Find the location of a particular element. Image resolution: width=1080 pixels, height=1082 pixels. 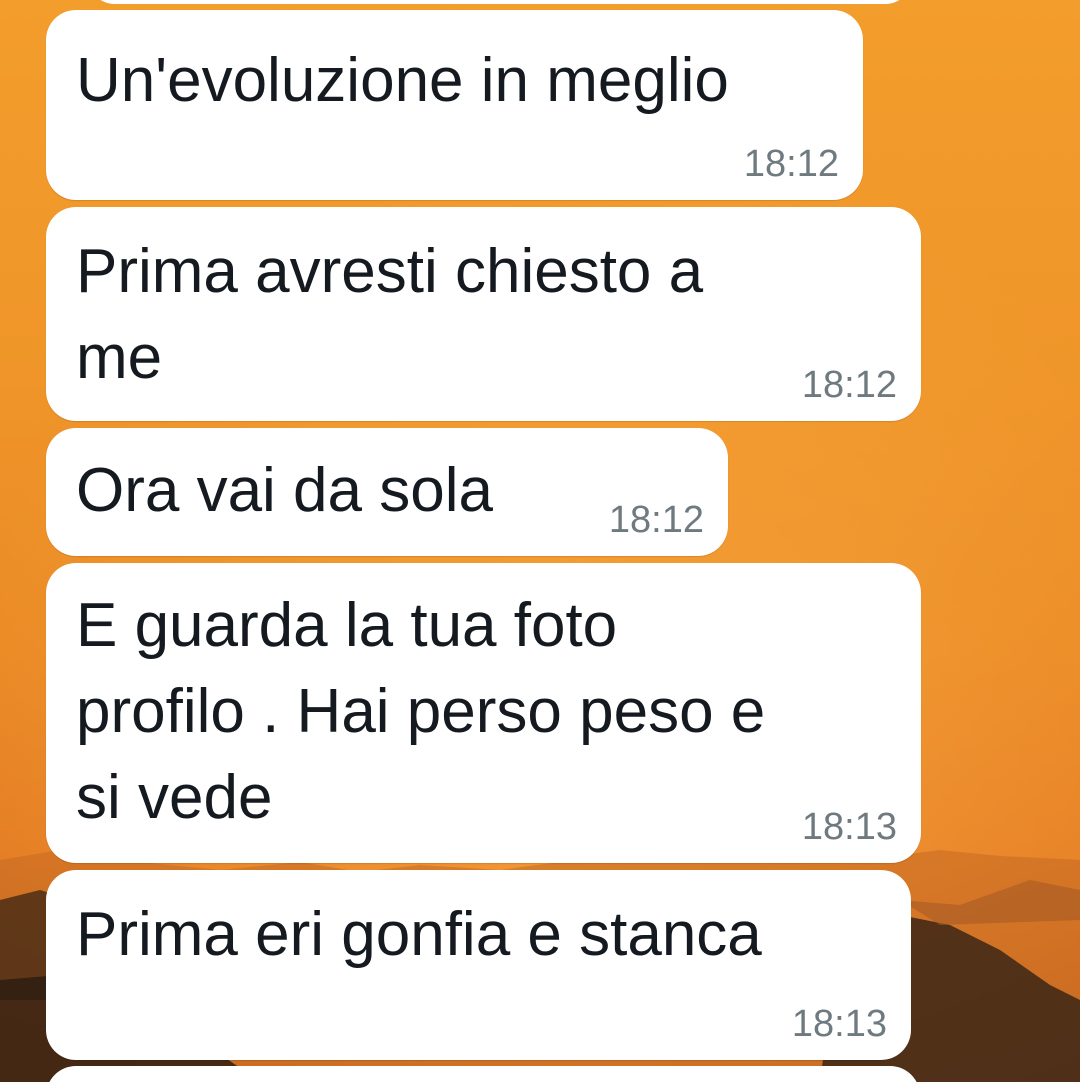

message-bubble: Ora vai da sola 18:12 is located at coordinates (387, 492).